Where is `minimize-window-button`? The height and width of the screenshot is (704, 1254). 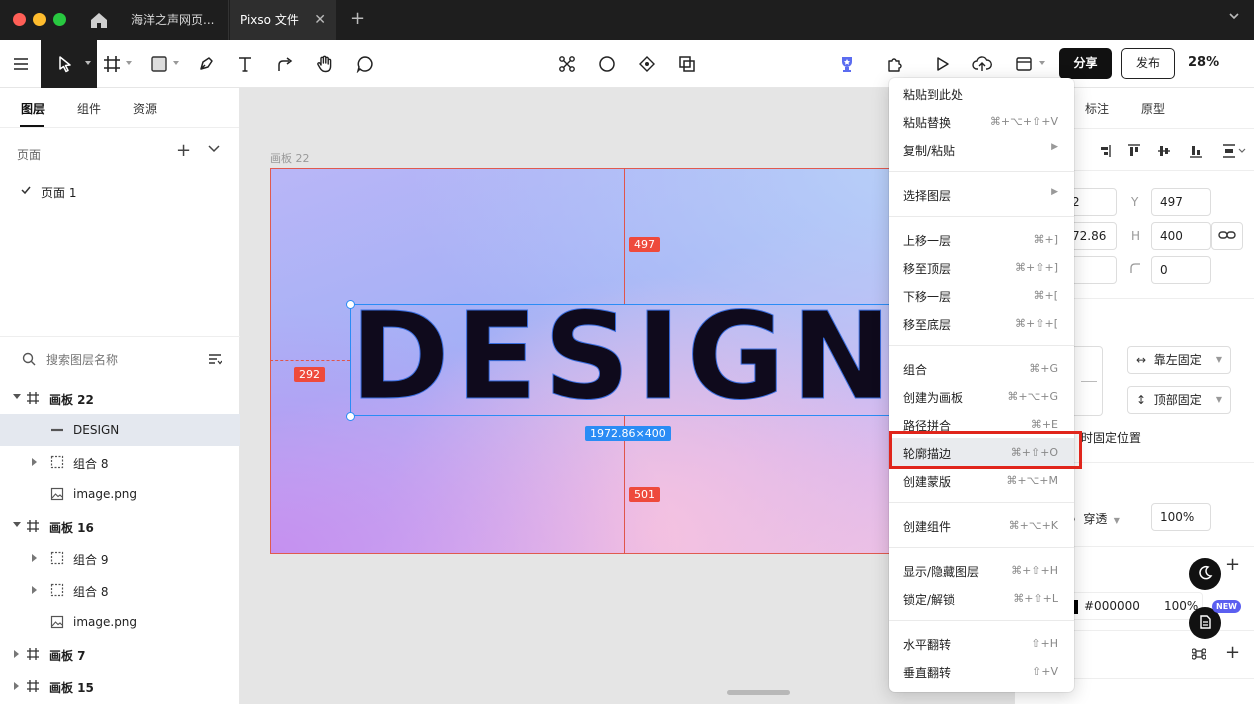
minimize-window-button is located at coordinates (39, 19).